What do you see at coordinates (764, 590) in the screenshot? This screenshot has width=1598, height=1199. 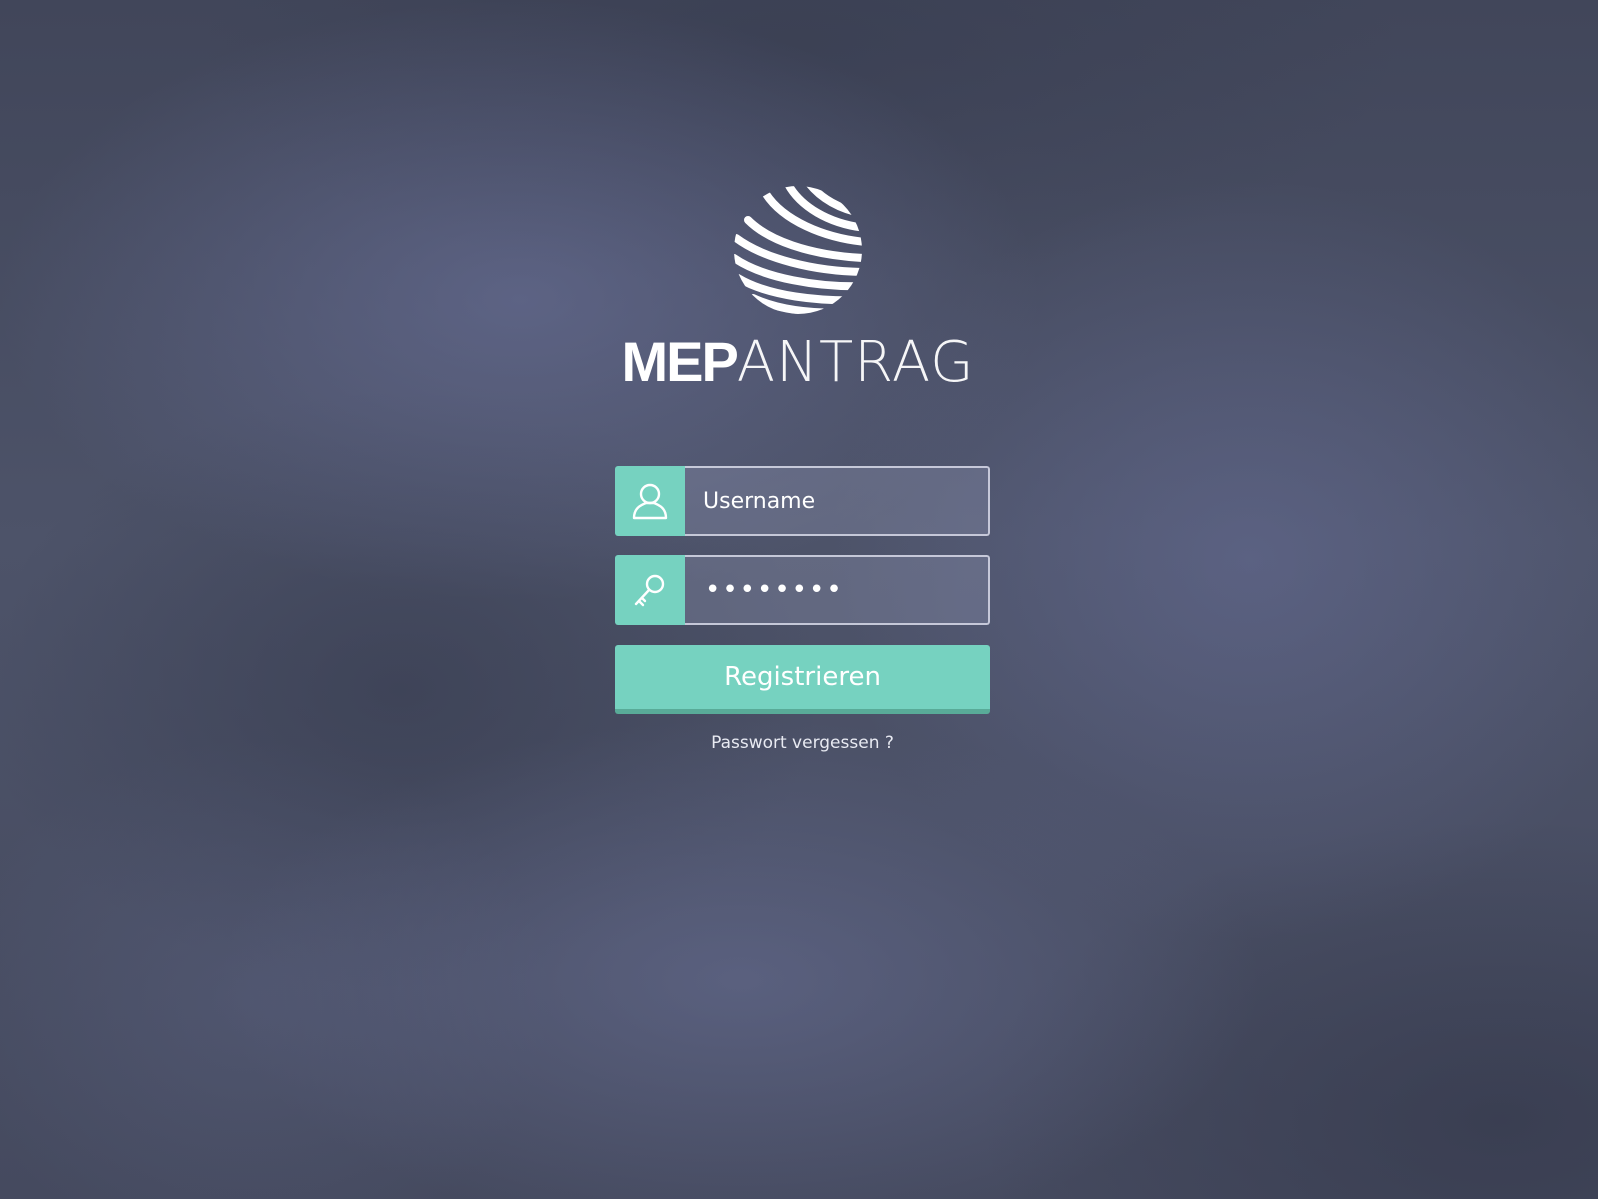 I see `password-input: ••••••••` at bounding box center [764, 590].